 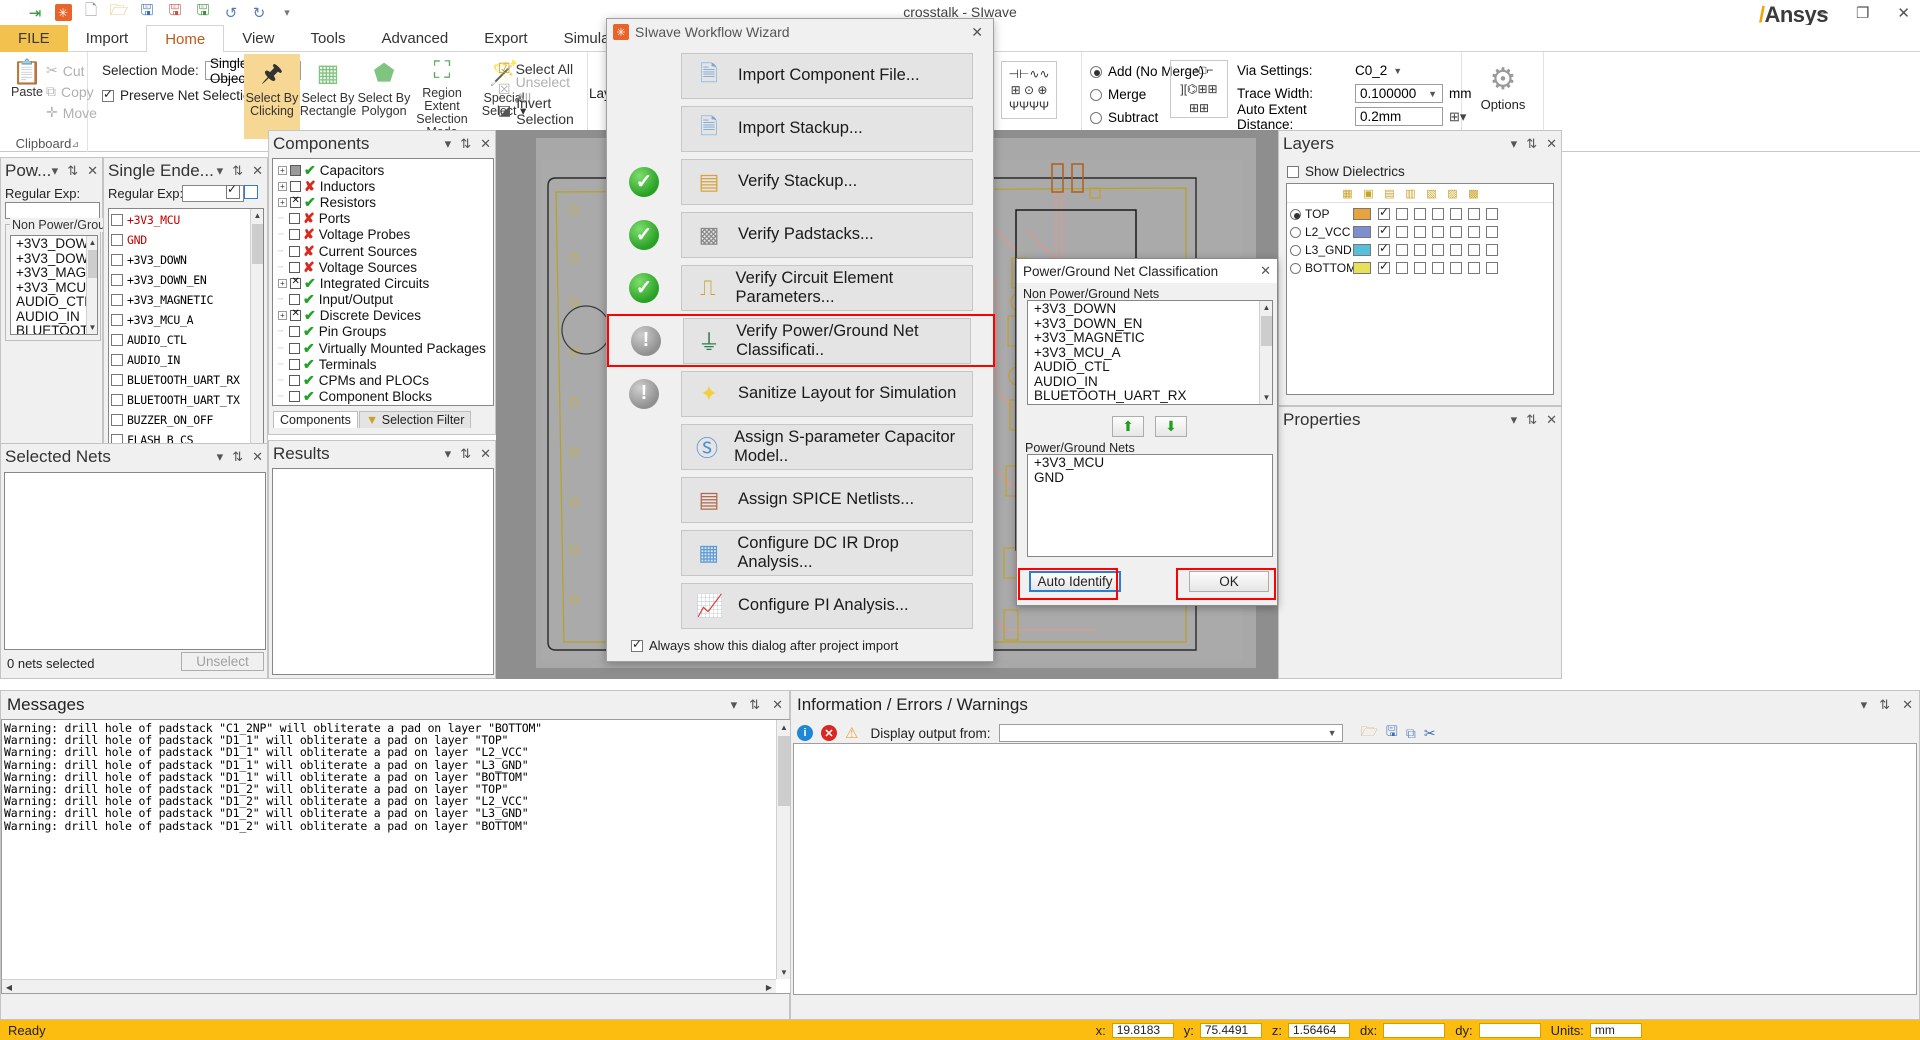 I want to click on preserve-net-selections-checkbox, so click(x=108, y=94).